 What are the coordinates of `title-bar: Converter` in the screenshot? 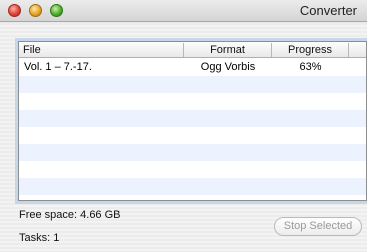 It's located at (183, 11).